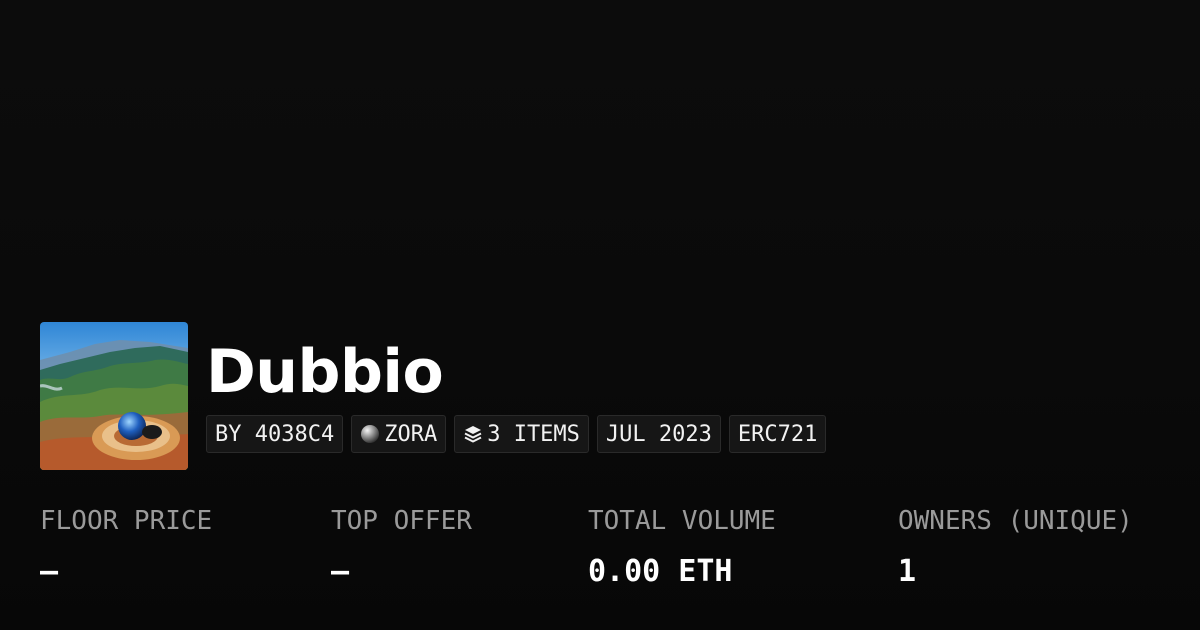 The width and height of the screenshot is (1200, 630). I want to click on items-chip: 3 ITEMS, so click(521, 434).